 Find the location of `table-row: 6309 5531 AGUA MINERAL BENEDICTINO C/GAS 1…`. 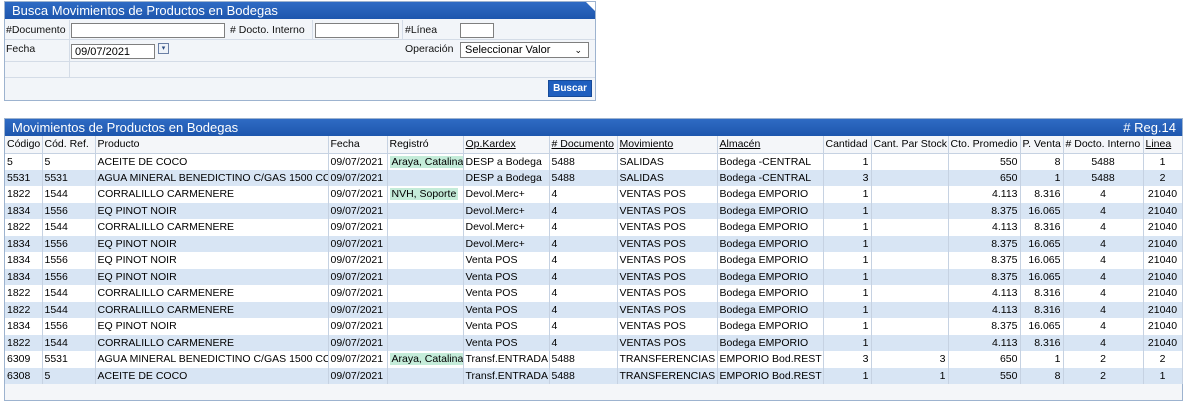

table-row: 6309 5531 AGUA MINERAL BENEDICTINO C/GAS 1… is located at coordinates (594, 359).